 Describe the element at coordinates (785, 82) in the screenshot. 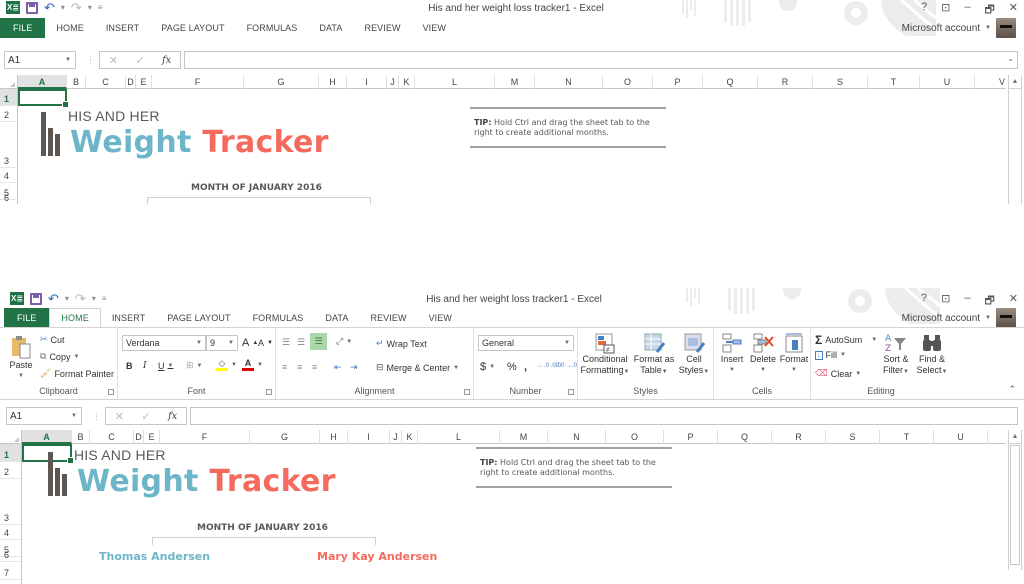

I see `column-header-r: R` at that location.